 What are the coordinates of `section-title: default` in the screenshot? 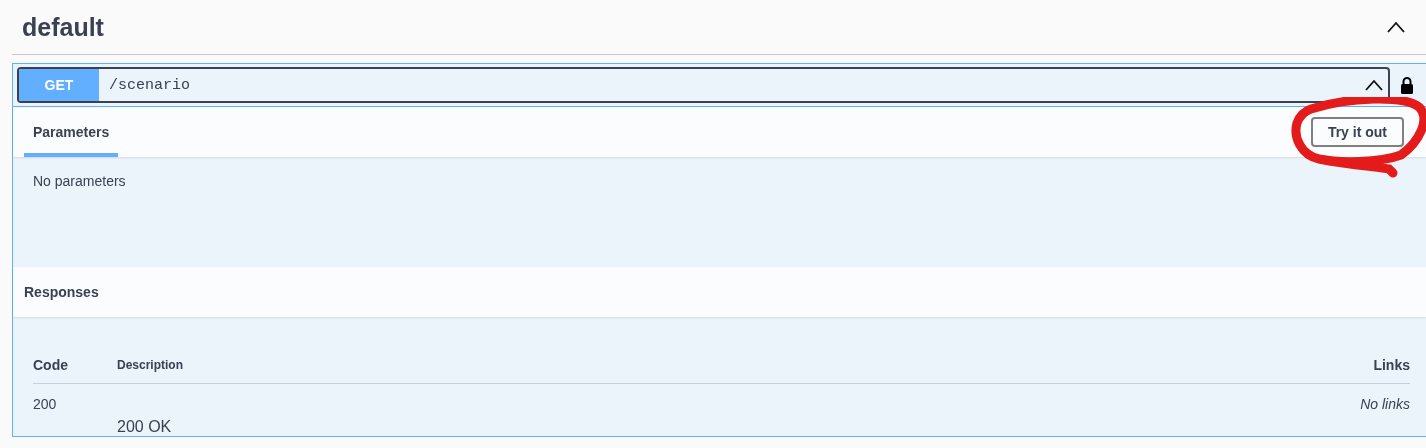 It's located at (63, 27).